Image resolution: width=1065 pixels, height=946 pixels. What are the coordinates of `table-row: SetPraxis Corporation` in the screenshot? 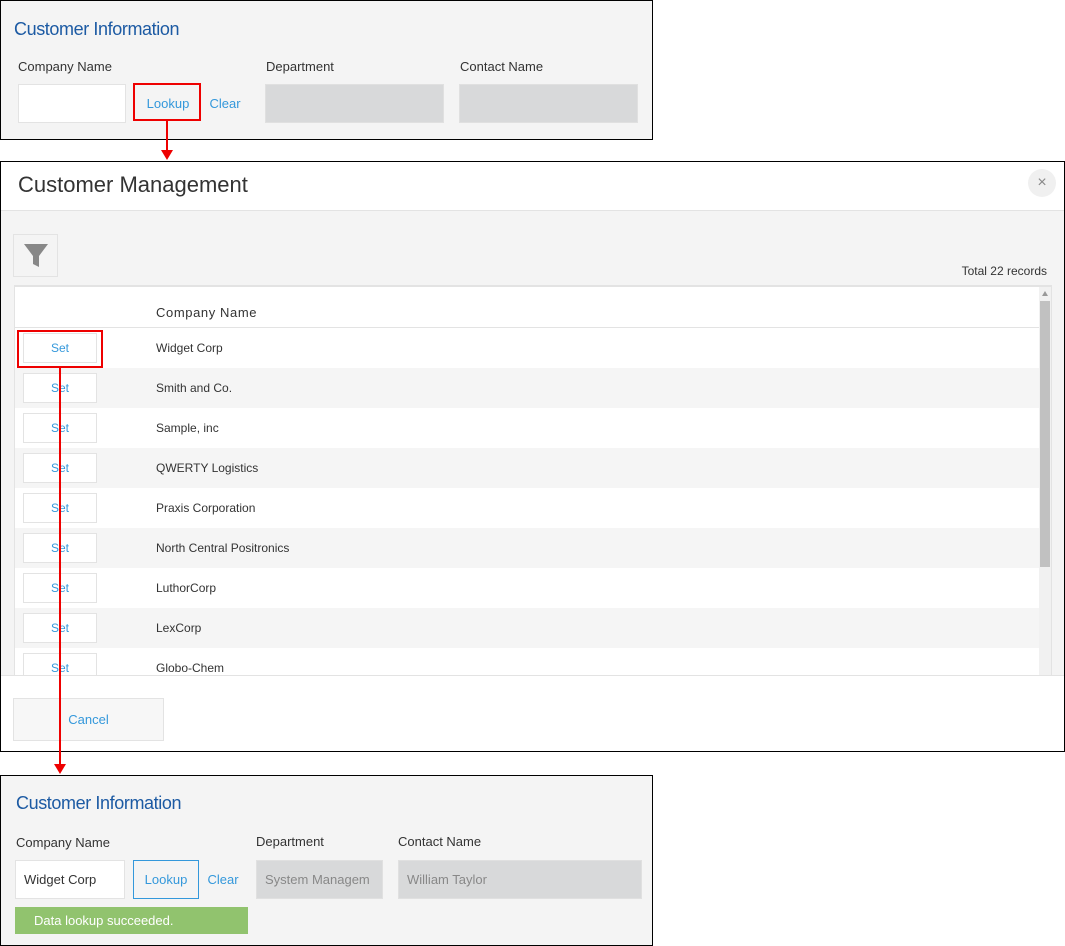 It's located at (527, 508).